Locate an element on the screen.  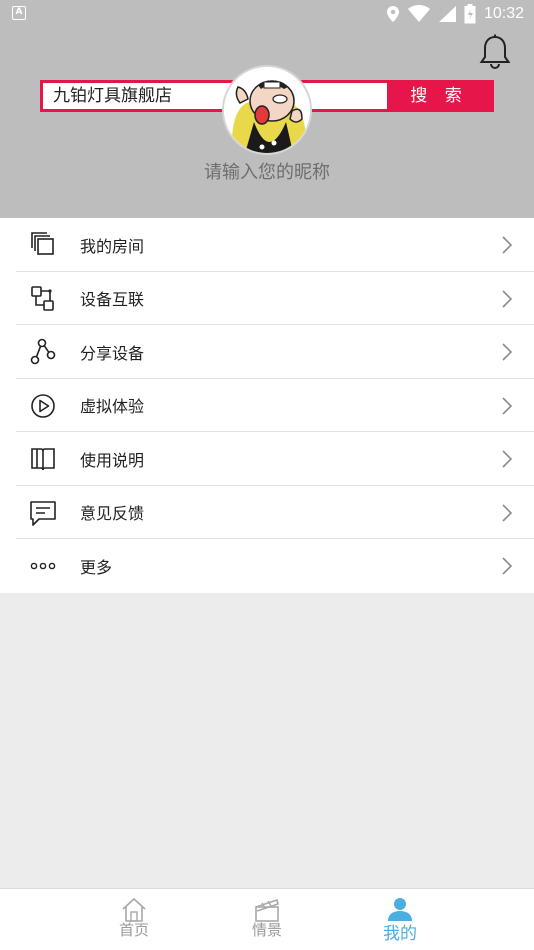
feedback-icon is located at coordinates (43, 513).